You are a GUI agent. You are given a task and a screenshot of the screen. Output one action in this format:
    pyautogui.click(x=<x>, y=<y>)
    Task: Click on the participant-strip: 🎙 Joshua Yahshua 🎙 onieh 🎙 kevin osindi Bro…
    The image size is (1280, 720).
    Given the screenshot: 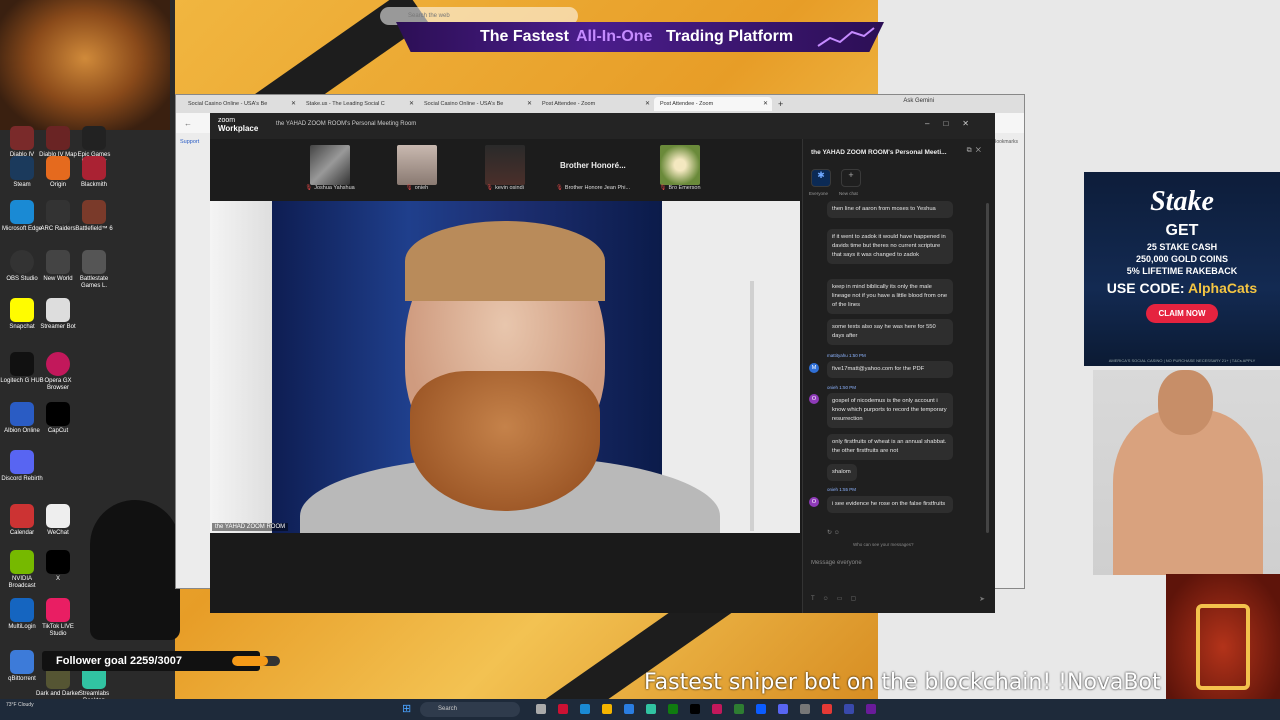 What is the action you would take?
    pyautogui.click(x=506, y=170)
    